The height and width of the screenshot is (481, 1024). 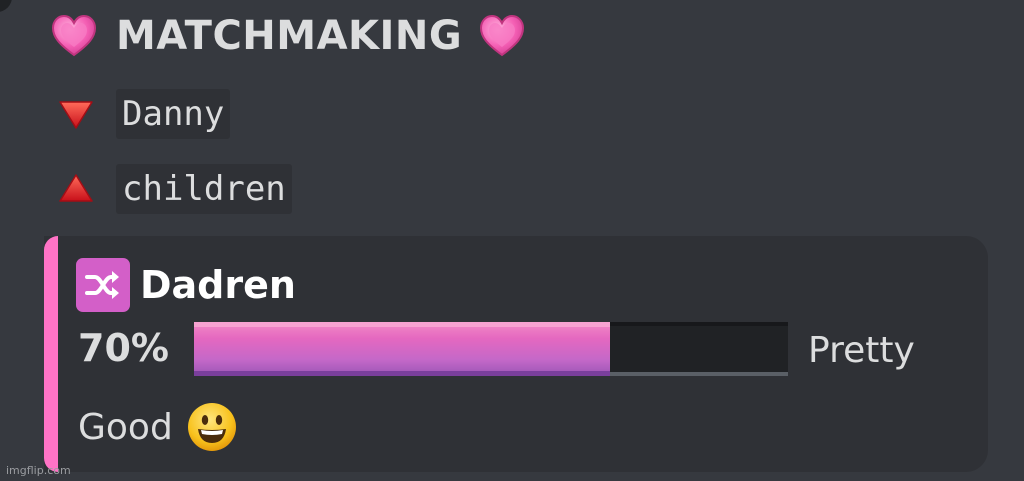 I want to click on match-percent: 70%, so click(x=123, y=348).